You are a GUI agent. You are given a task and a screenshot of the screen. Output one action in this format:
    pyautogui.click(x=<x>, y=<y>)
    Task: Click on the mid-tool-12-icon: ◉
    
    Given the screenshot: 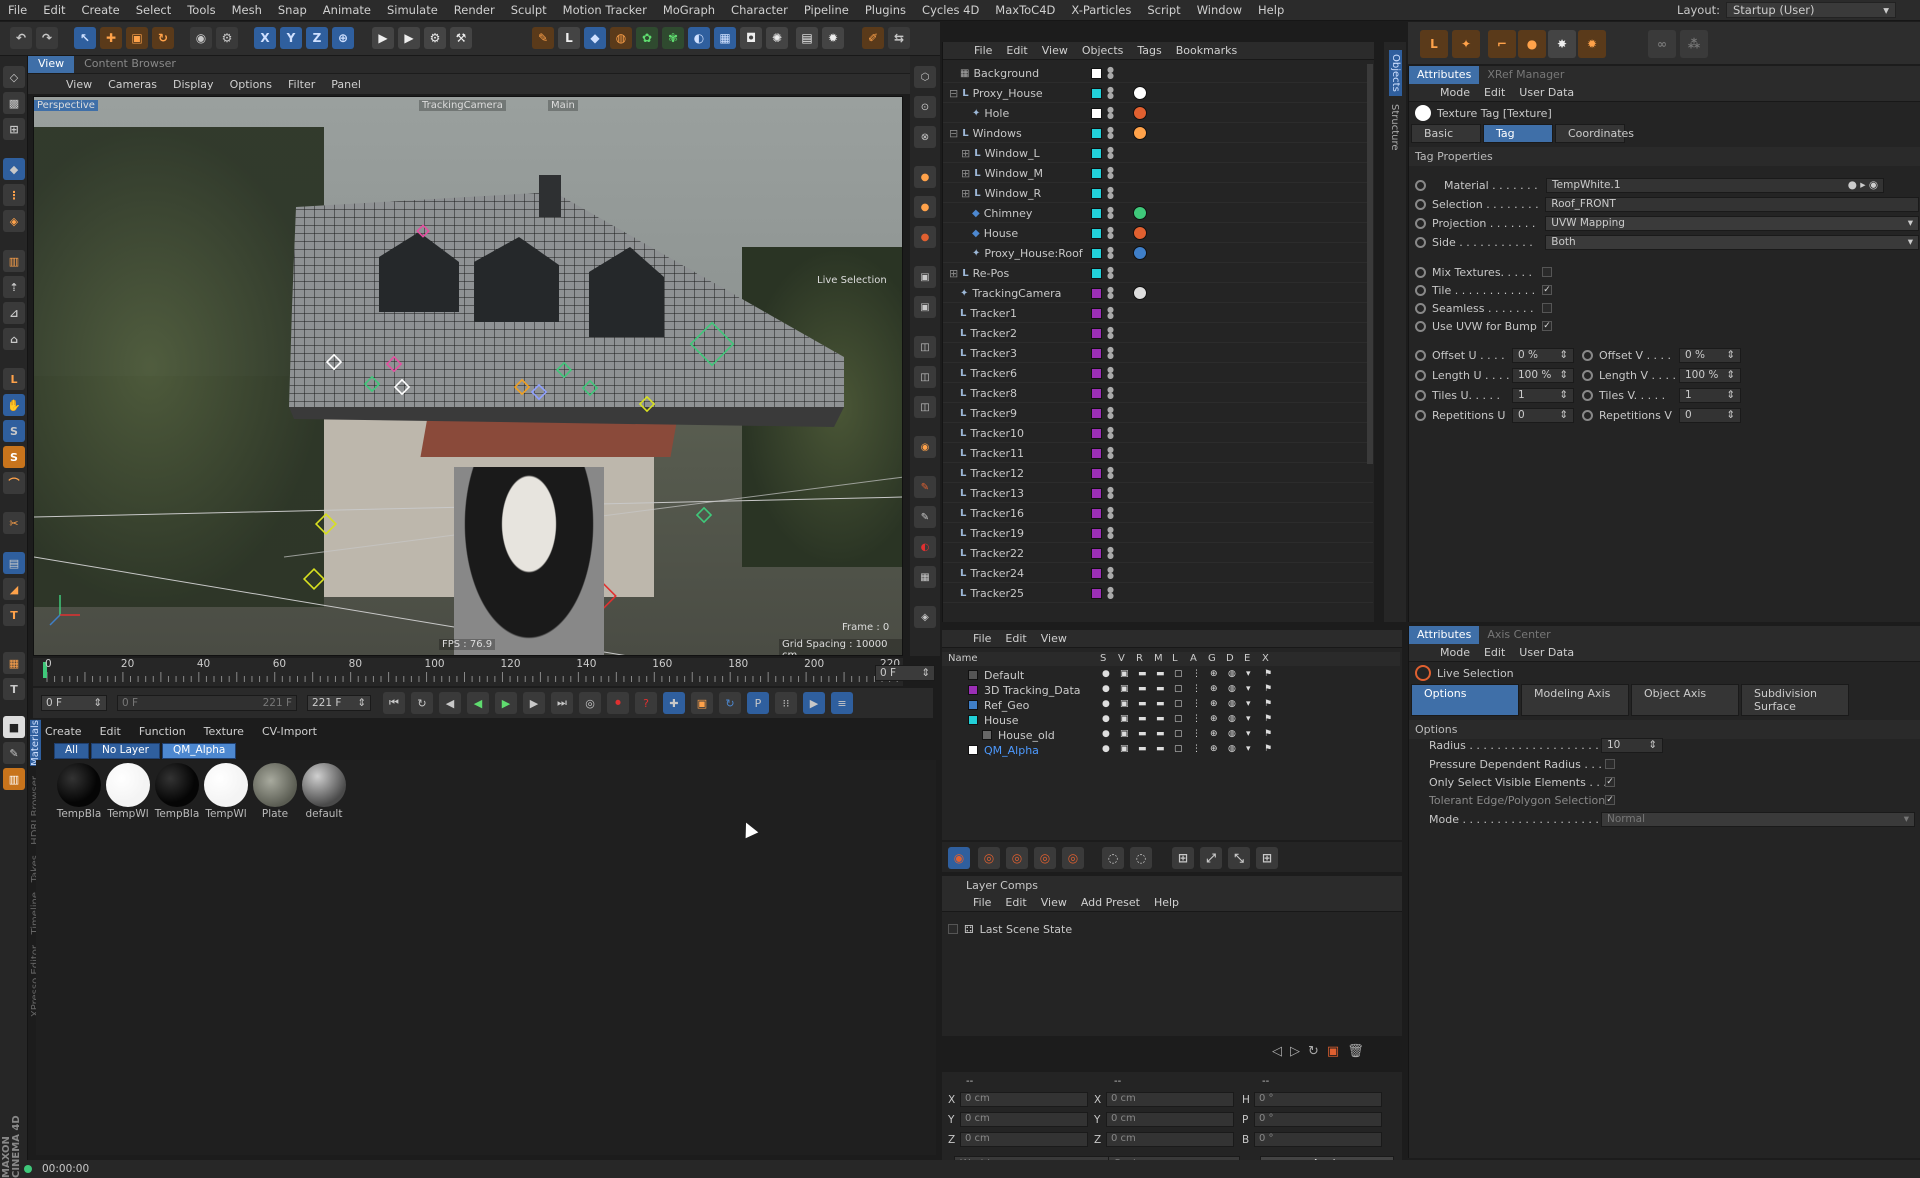 What is the action you would take?
    pyautogui.click(x=925, y=447)
    